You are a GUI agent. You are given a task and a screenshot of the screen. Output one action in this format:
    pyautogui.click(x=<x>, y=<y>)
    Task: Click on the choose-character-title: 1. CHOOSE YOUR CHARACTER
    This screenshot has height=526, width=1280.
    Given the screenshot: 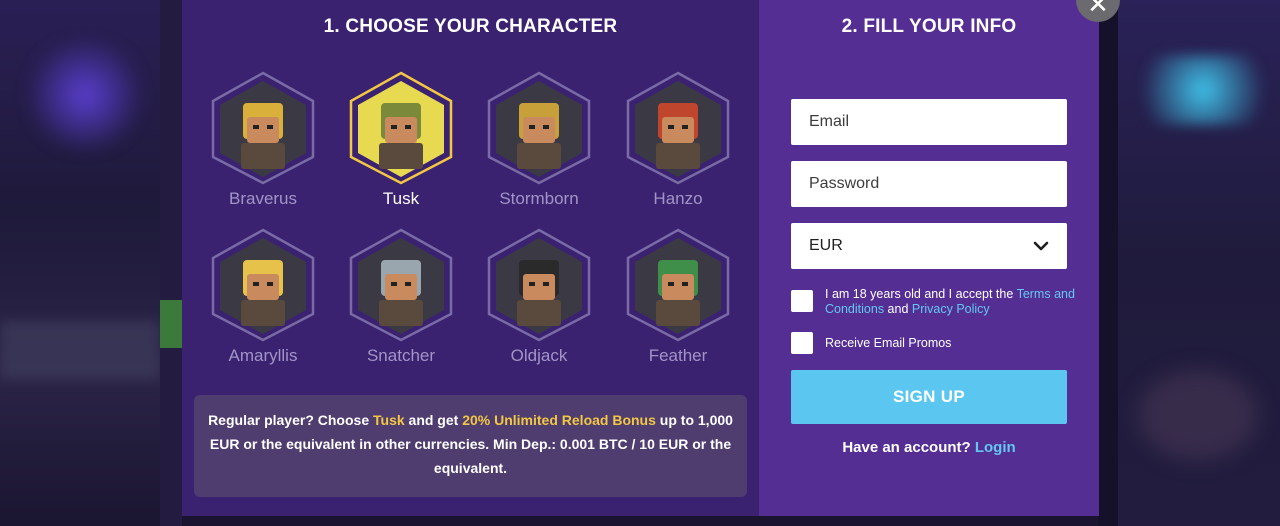 What is the action you would take?
    pyautogui.click(x=470, y=26)
    